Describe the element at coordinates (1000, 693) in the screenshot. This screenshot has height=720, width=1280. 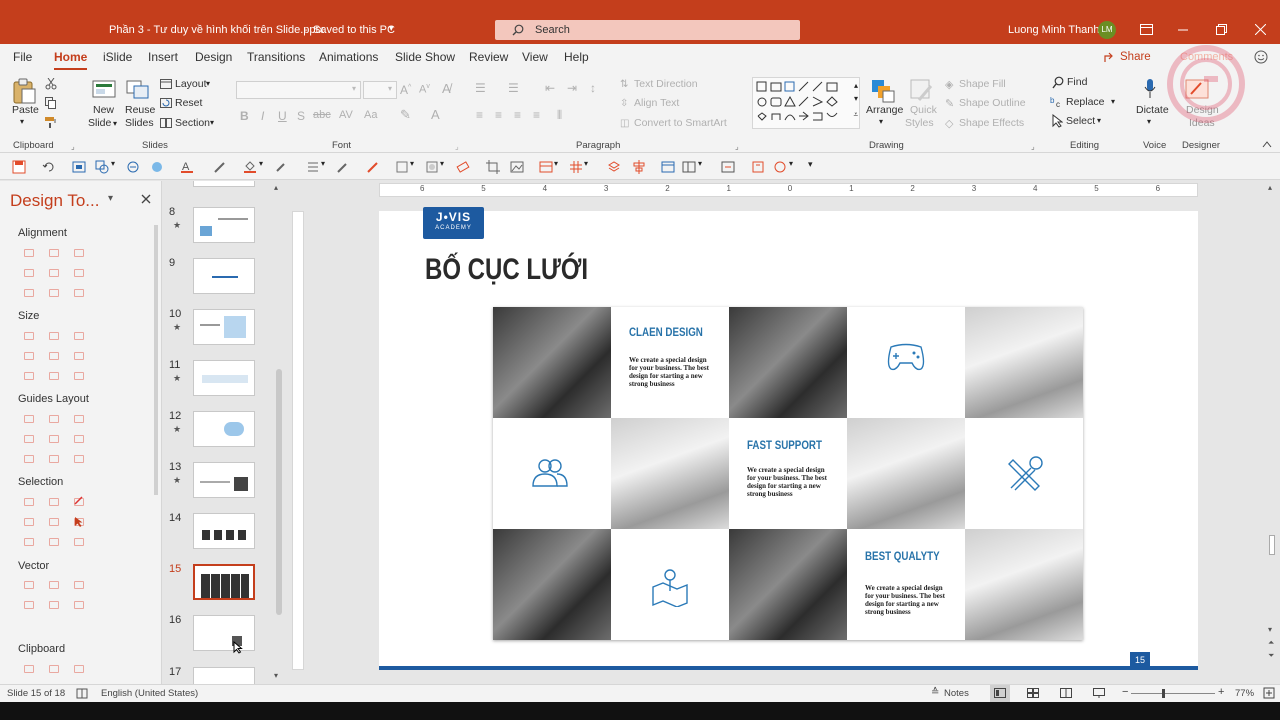
I see `normal-view-button` at that location.